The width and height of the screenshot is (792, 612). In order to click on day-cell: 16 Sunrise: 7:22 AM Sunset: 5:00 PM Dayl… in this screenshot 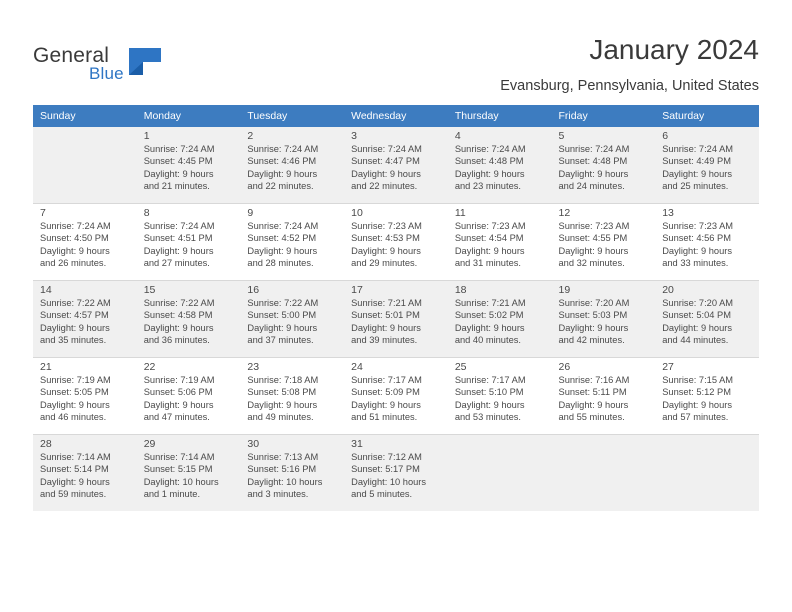, I will do `click(292, 319)`.